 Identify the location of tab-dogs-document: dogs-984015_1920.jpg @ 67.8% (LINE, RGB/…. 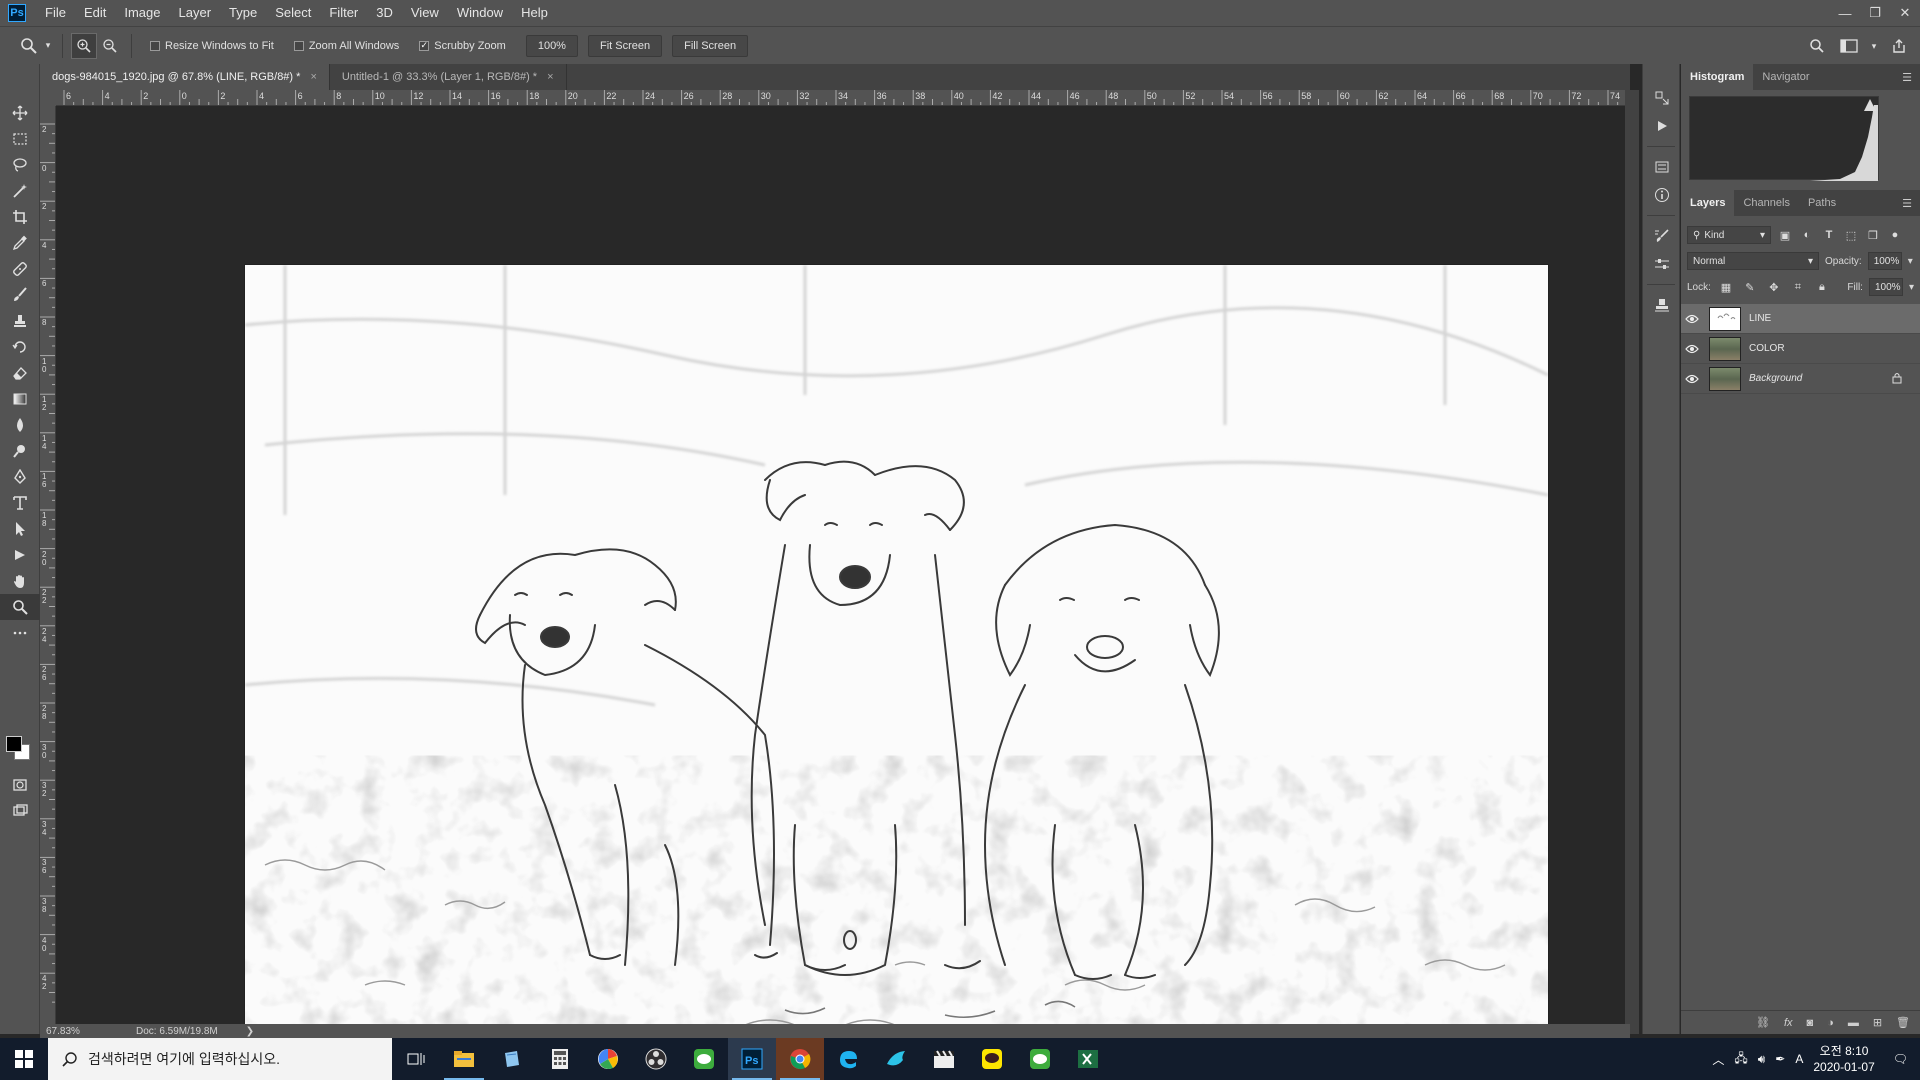
(185, 77).